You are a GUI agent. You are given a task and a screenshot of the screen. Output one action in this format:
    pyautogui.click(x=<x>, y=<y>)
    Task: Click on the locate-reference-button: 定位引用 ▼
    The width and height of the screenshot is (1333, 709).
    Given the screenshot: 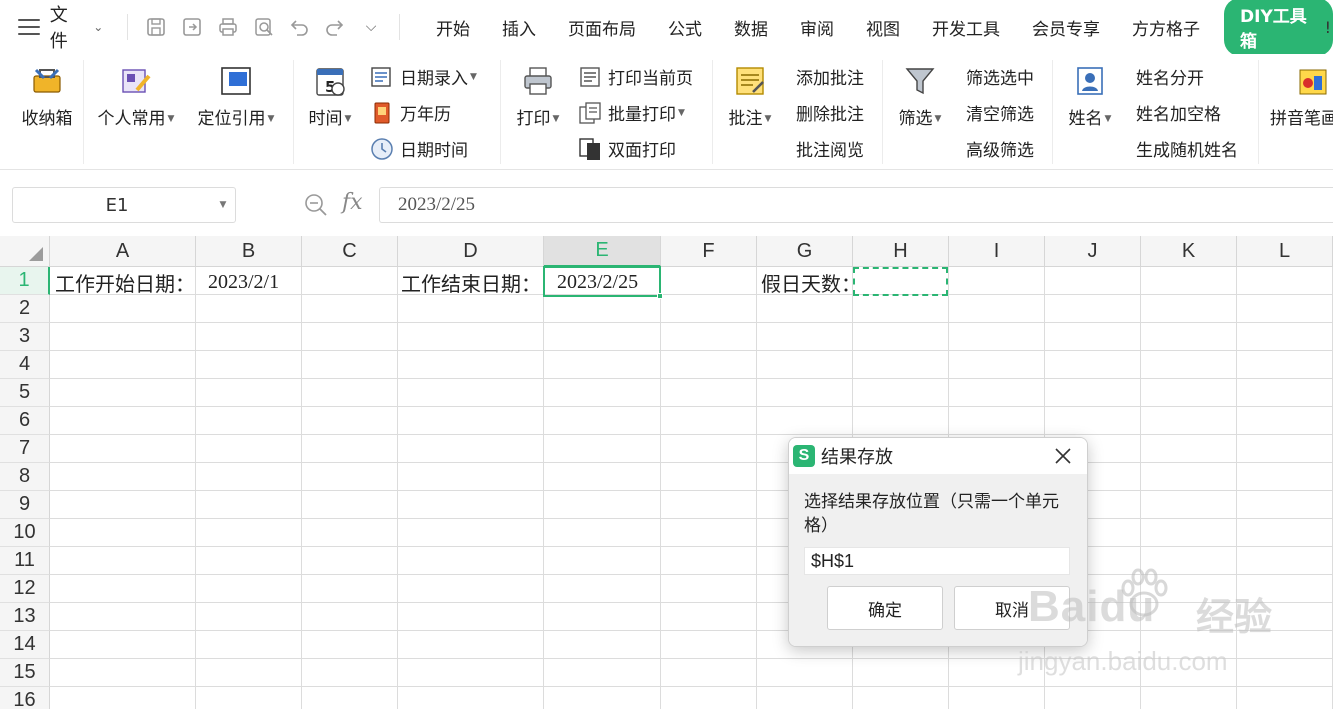 What is the action you would take?
    pyautogui.click(x=236, y=96)
    